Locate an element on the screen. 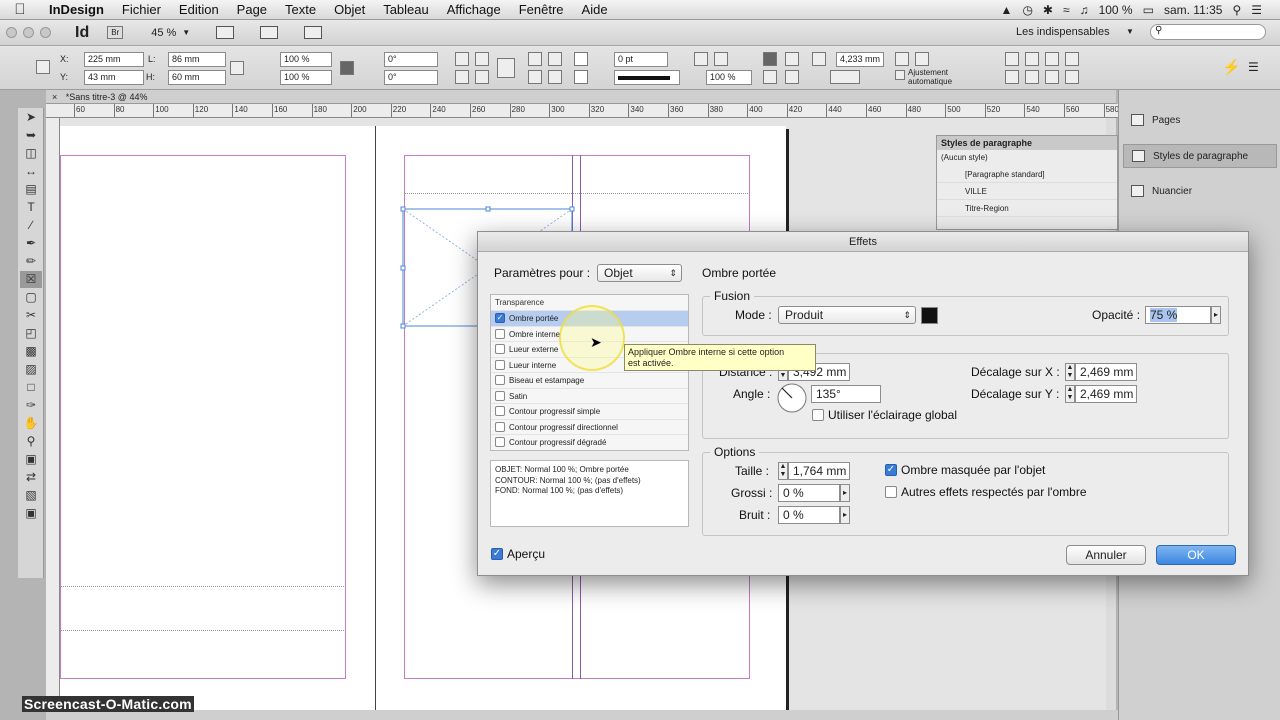 Image resolution: width=1280 pixels, height=720 pixels. rectangle-tool-icon: ▢ is located at coordinates (31, 297).